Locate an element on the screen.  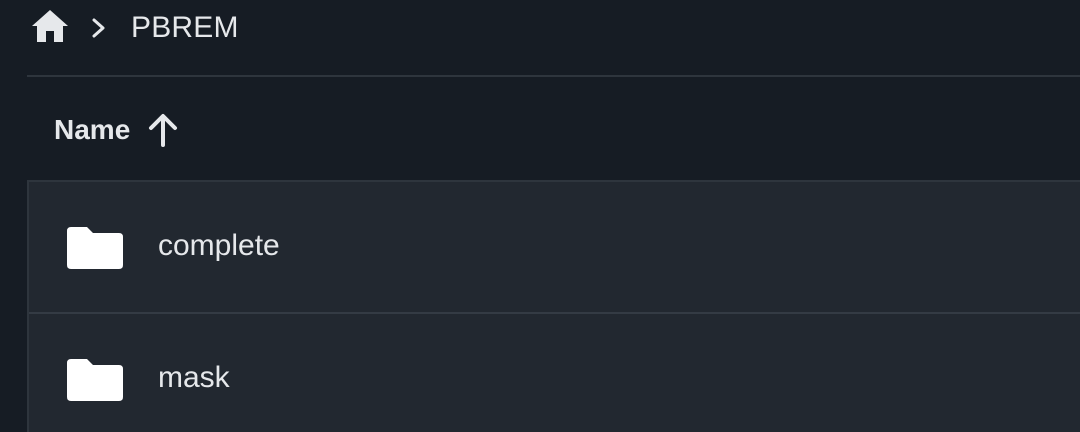
file-name: complete is located at coordinates (219, 245).